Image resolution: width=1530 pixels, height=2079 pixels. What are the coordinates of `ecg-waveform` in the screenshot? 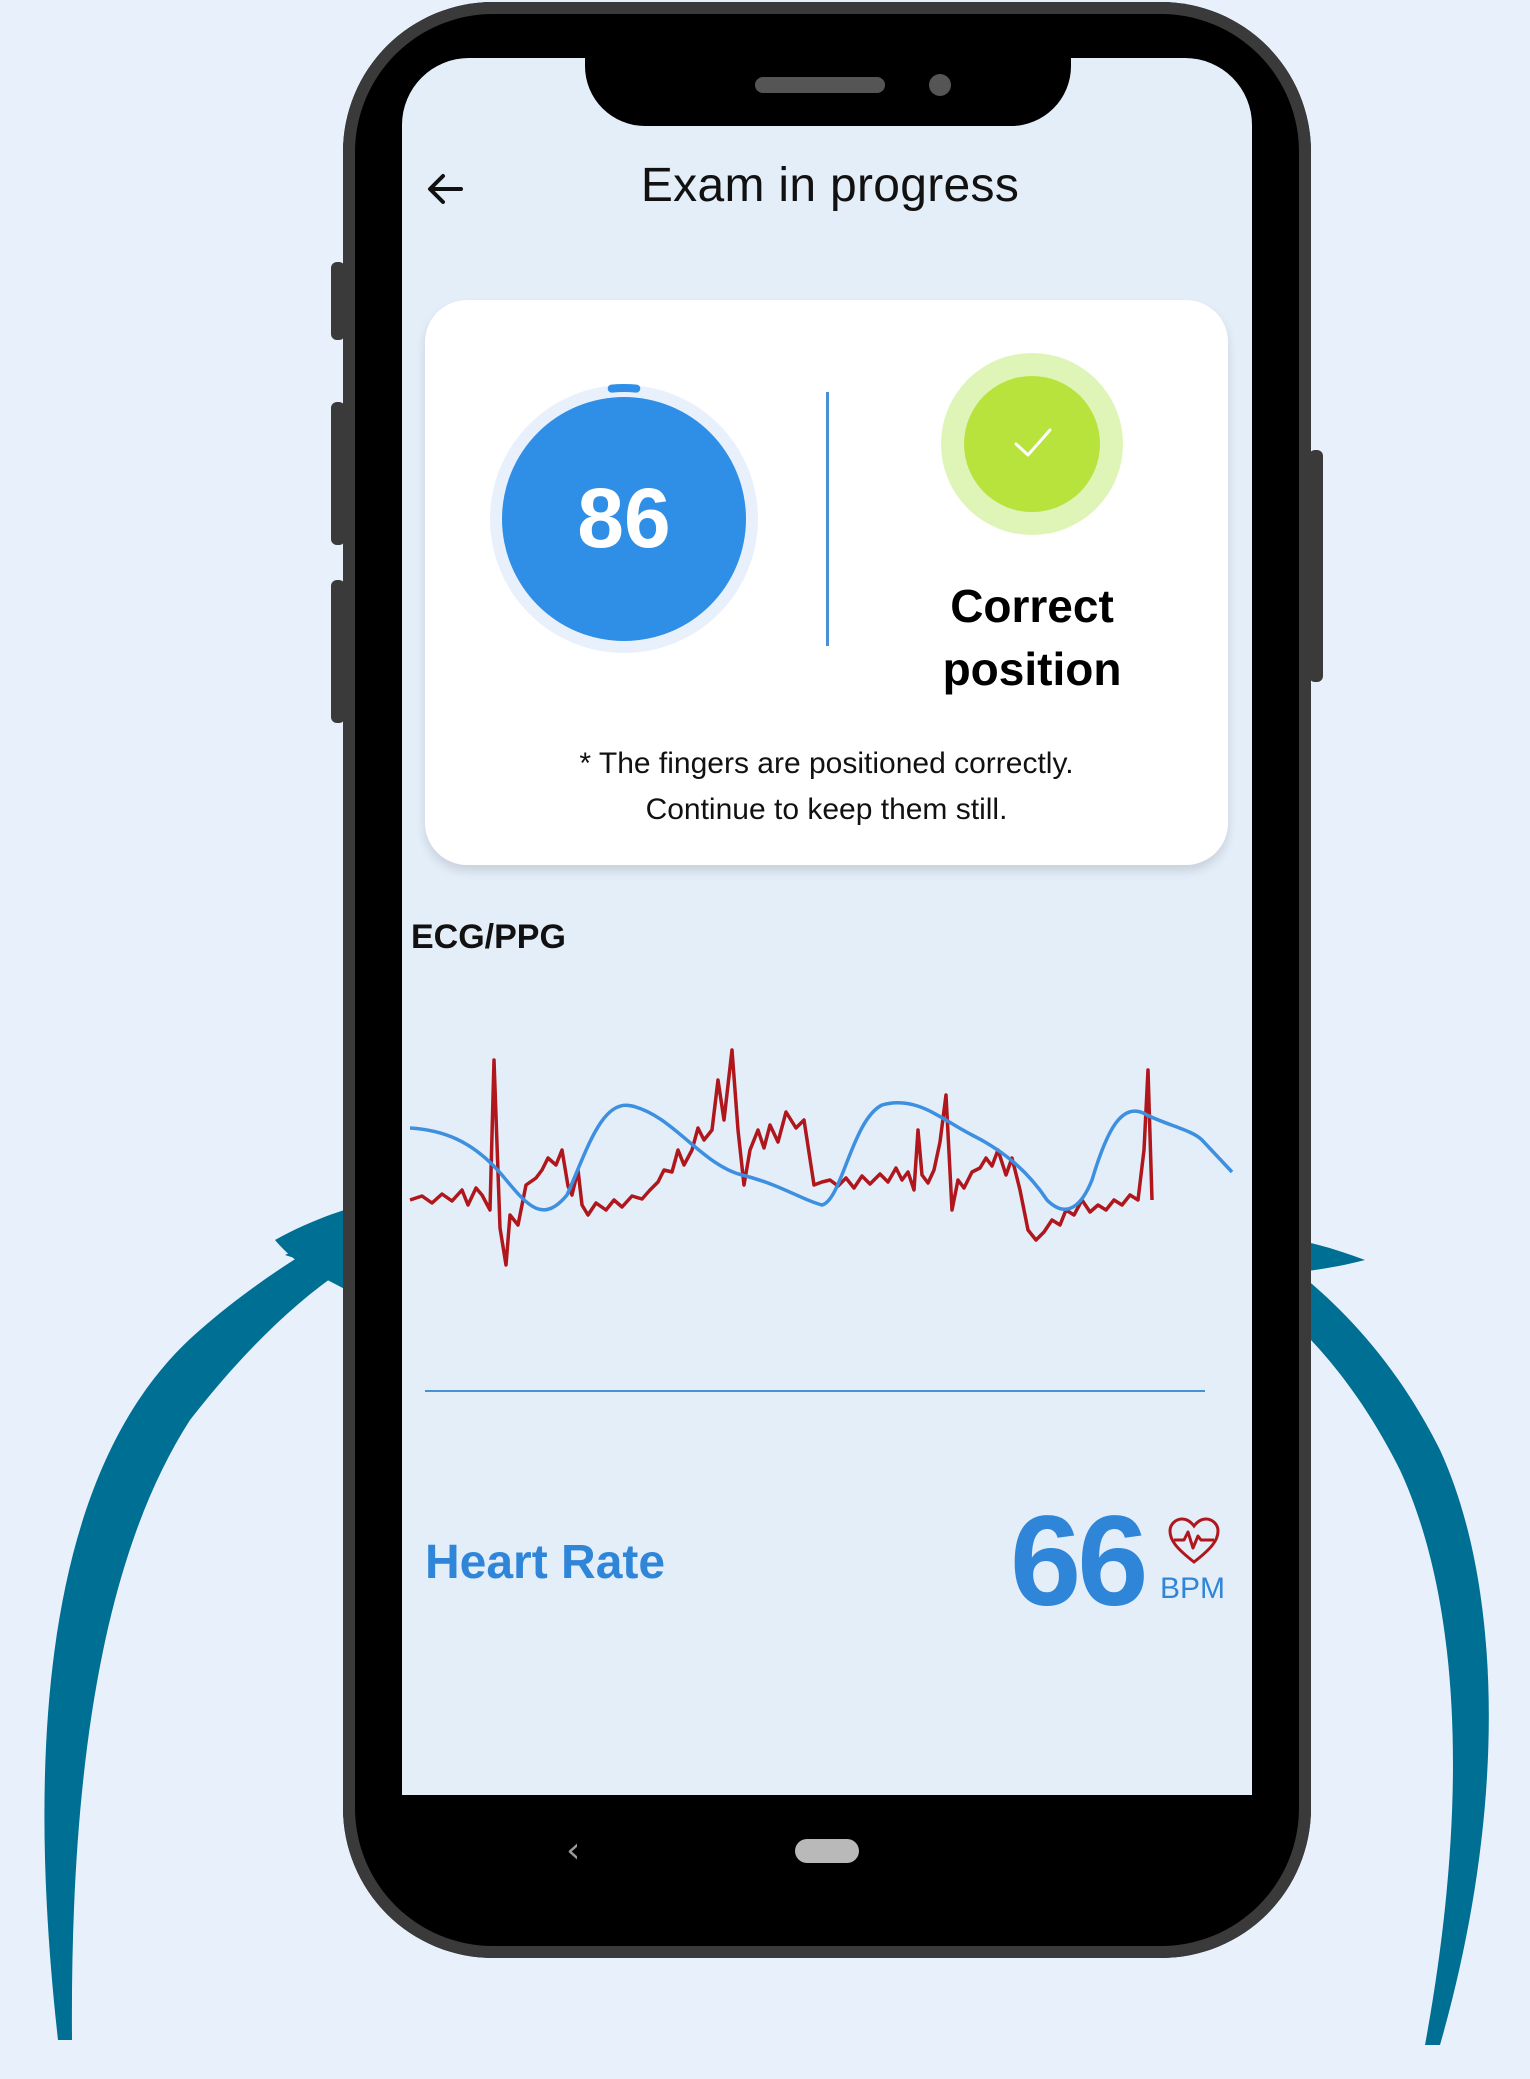 It's located at (781, 1157).